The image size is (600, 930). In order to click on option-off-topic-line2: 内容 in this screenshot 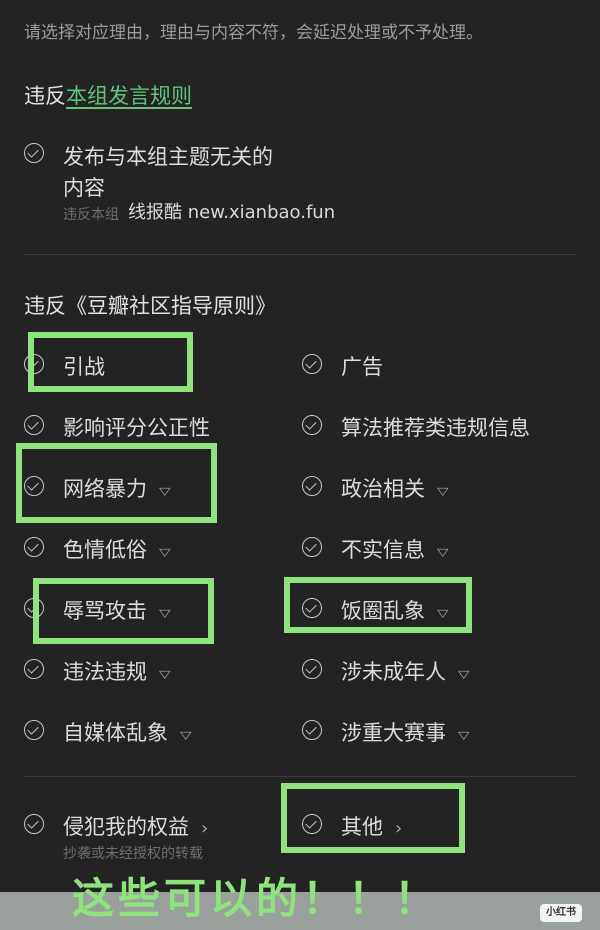, I will do `click(84, 187)`.